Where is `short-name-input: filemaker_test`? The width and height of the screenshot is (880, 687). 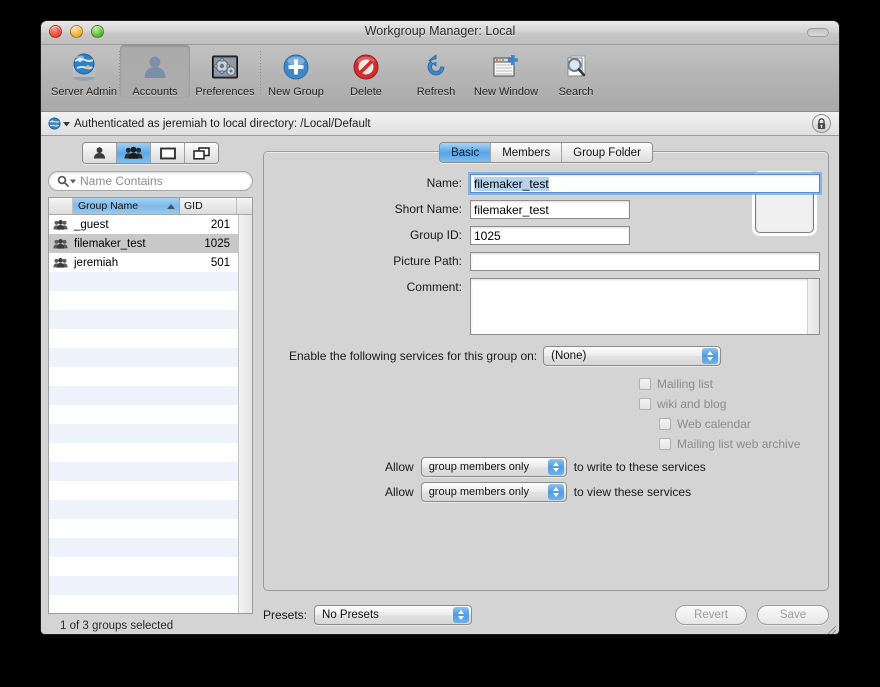
short-name-input: filemaker_test is located at coordinates (550, 209).